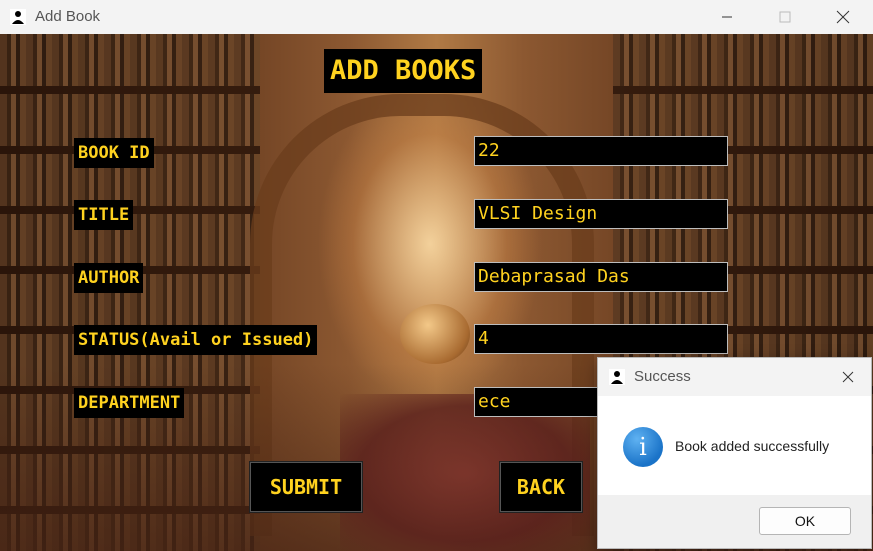 The width and height of the screenshot is (873, 551). What do you see at coordinates (541, 487) in the screenshot?
I see `back-button: BACK` at bounding box center [541, 487].